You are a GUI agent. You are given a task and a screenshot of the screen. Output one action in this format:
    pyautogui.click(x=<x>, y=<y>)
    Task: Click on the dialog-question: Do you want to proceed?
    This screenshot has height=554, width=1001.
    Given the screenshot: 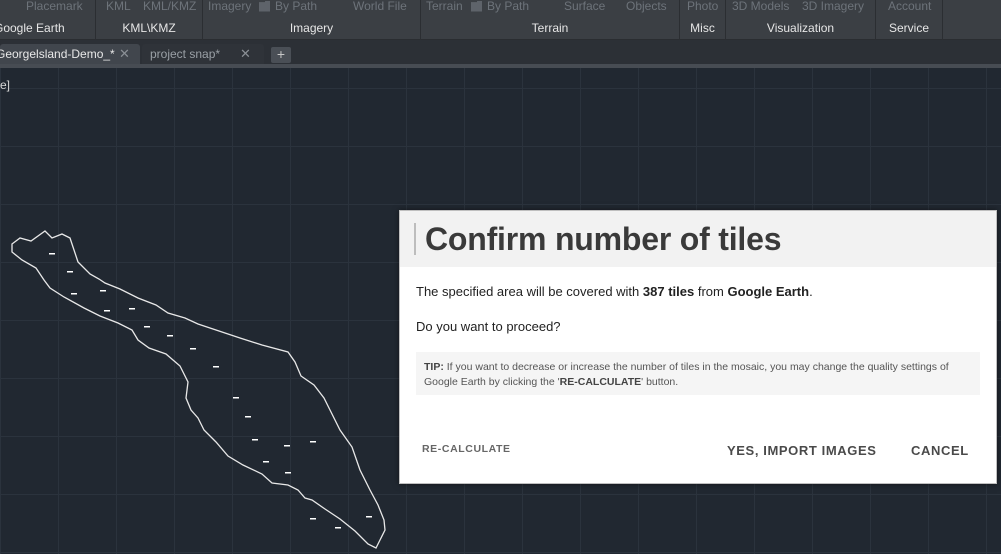 What is the action you would take?
    pyautogui.click(x=488, y=326)
    